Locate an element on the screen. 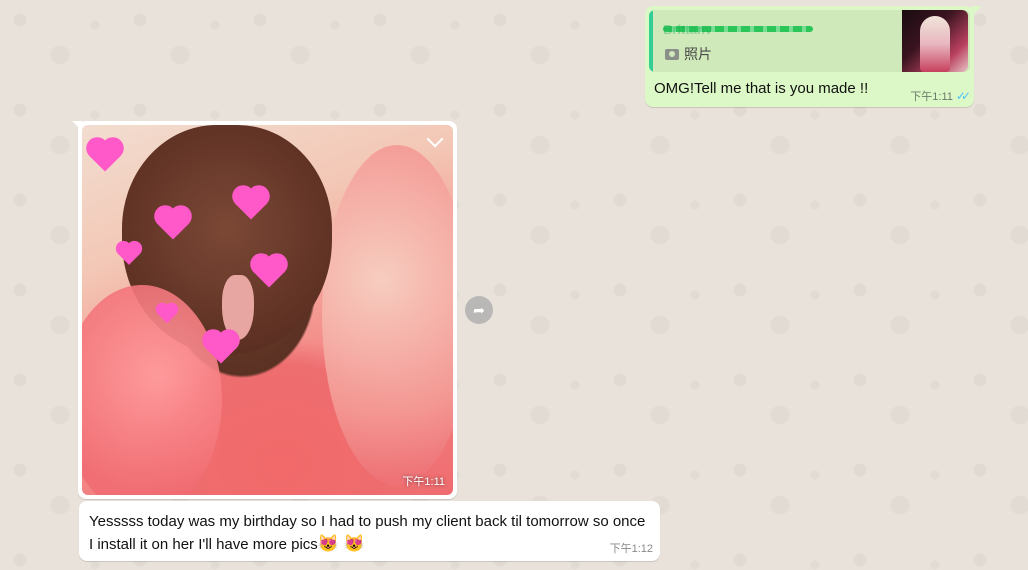 Image resolution: width=1028 pixels, height=570 pixels. quote-thumbnail is located at coordinates (935, 41).